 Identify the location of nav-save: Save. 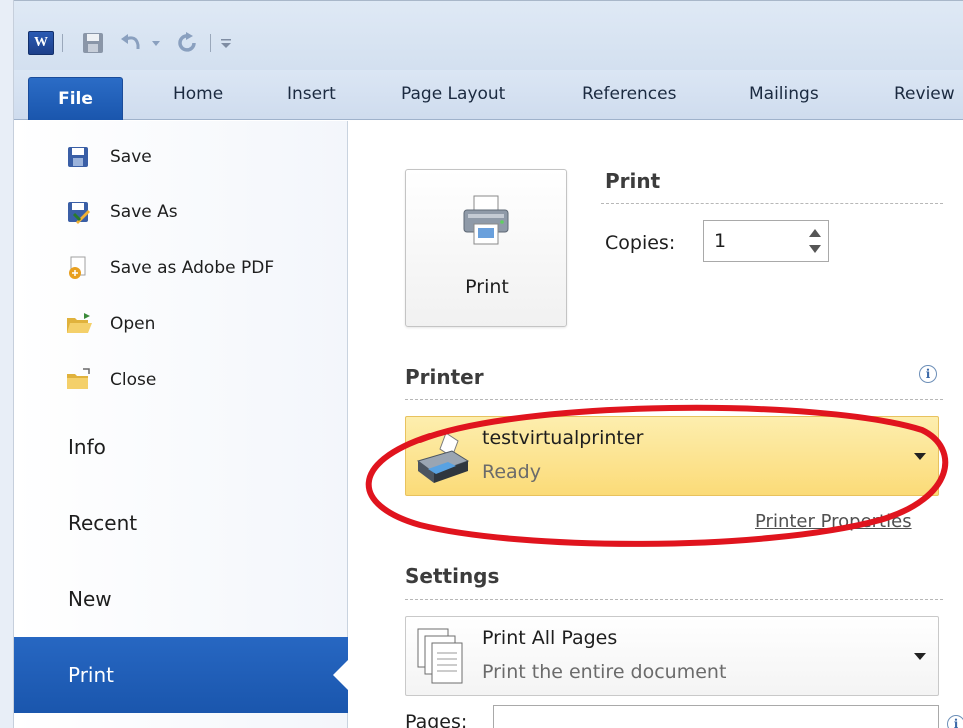
(181, 157).